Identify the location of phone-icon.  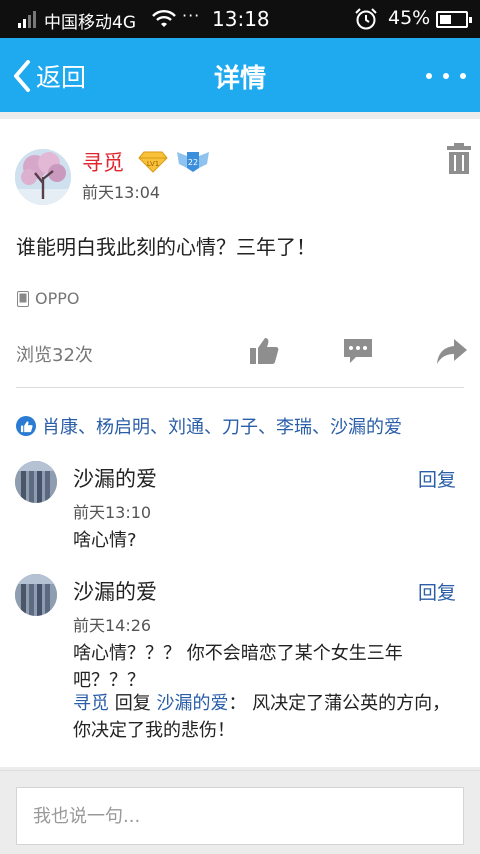
(23, 298).